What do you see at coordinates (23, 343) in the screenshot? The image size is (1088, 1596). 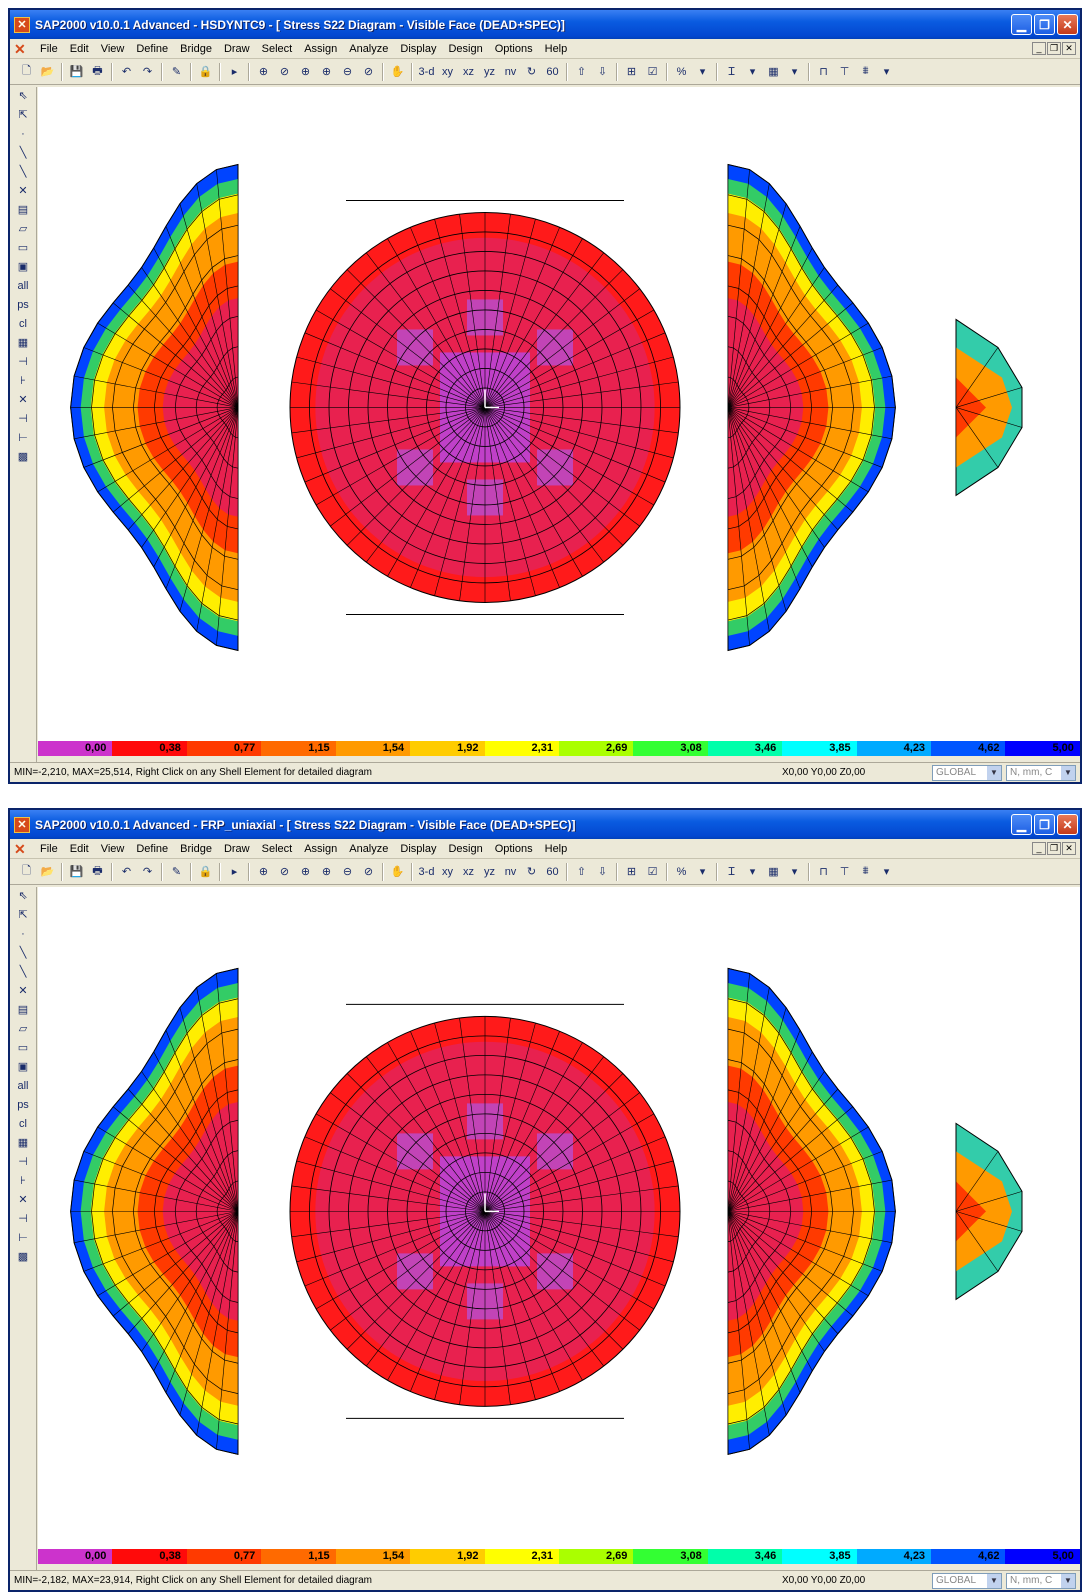 I see `intersect-icon: ▦` at bounding box center [23, 343].